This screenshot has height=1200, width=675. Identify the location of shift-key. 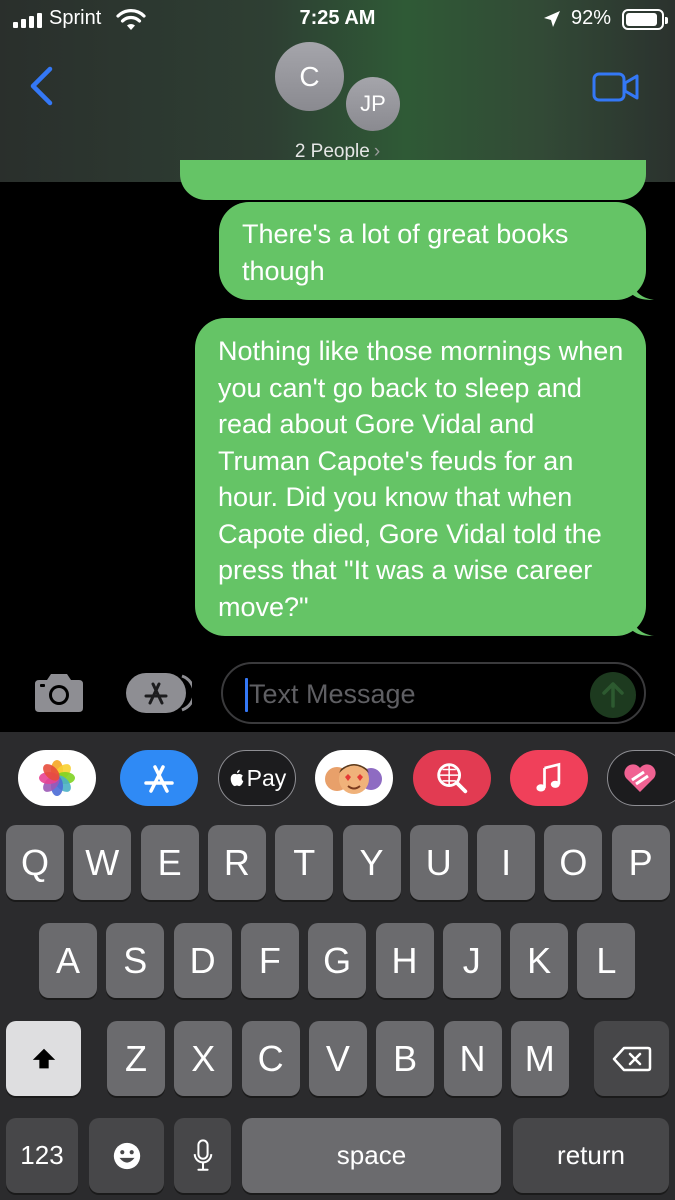
(43, 1058).